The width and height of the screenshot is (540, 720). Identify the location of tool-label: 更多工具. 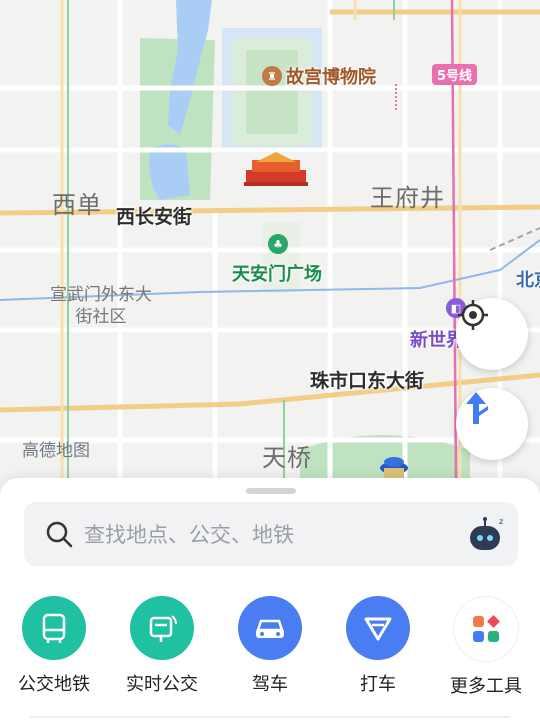
(486, 686).